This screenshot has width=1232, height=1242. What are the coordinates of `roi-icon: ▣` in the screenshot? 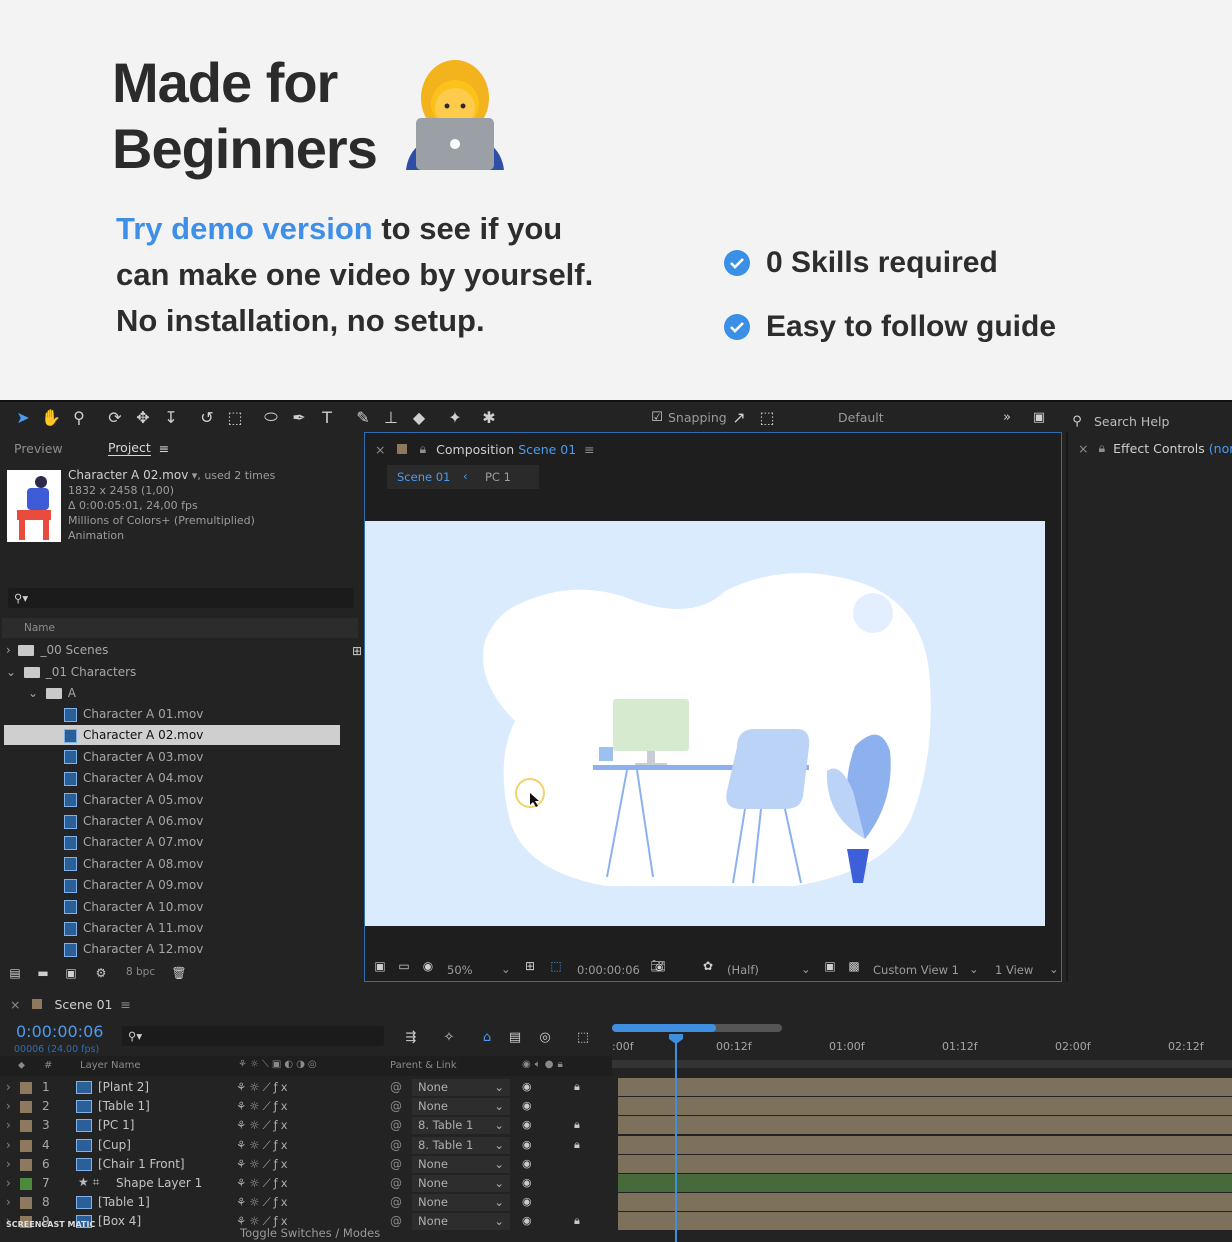 It's located at (830, 966).